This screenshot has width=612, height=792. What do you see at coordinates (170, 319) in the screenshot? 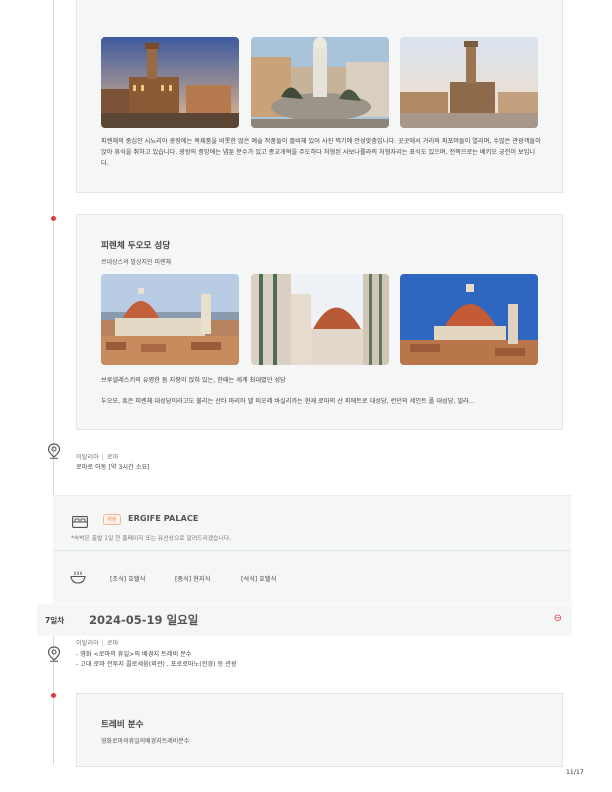
I see `photo-duomo-aerial` at bounding box center [170, 319].